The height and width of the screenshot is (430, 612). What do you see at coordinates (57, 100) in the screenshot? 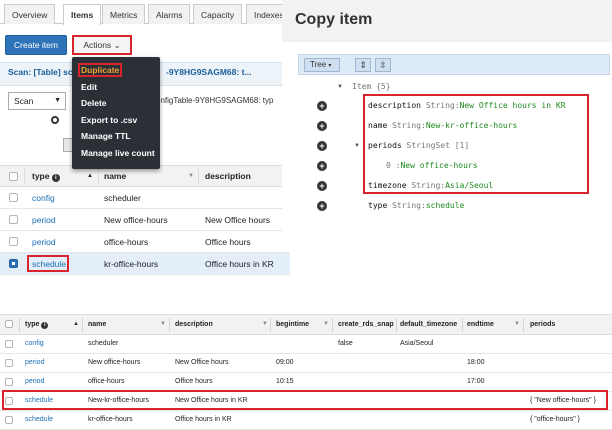
I see `caret-down-icon: ▼` at bounding box center [57, 100].